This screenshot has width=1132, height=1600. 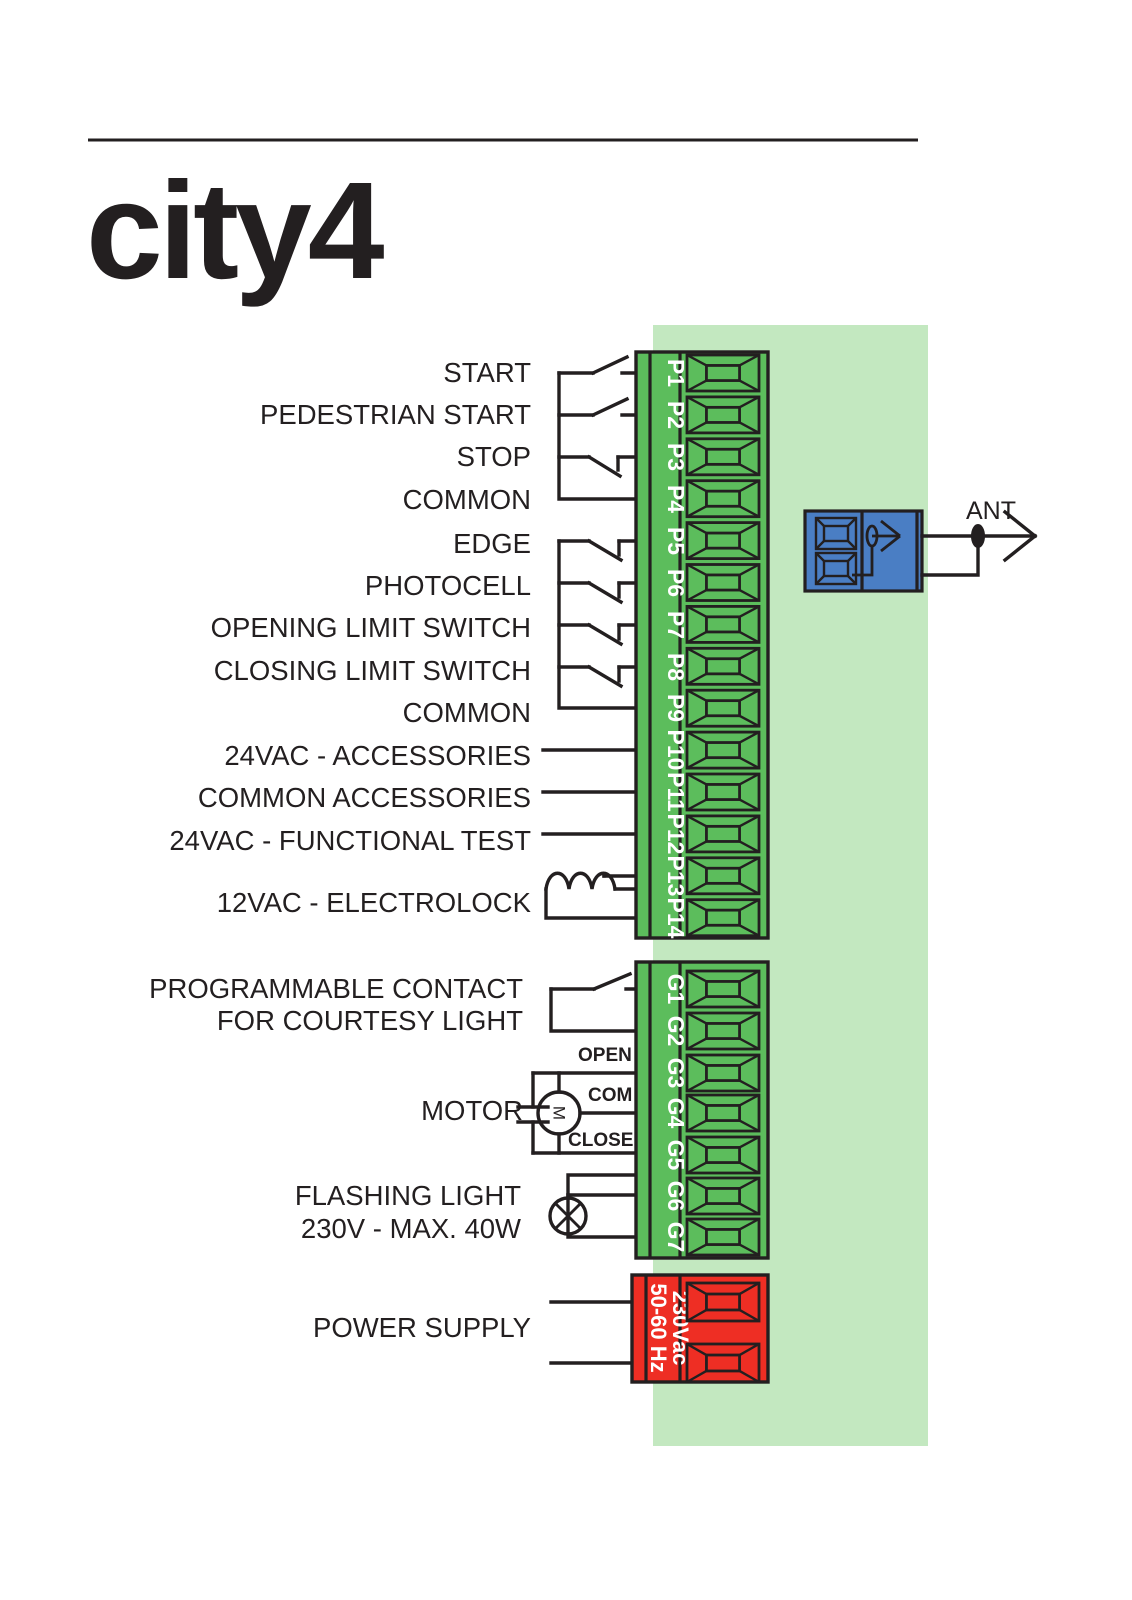 What do you see at coordinates (610, 1095) in the screenshot?
I see `motor-lead-label-com: COM` at bounding box center [610, 1095].